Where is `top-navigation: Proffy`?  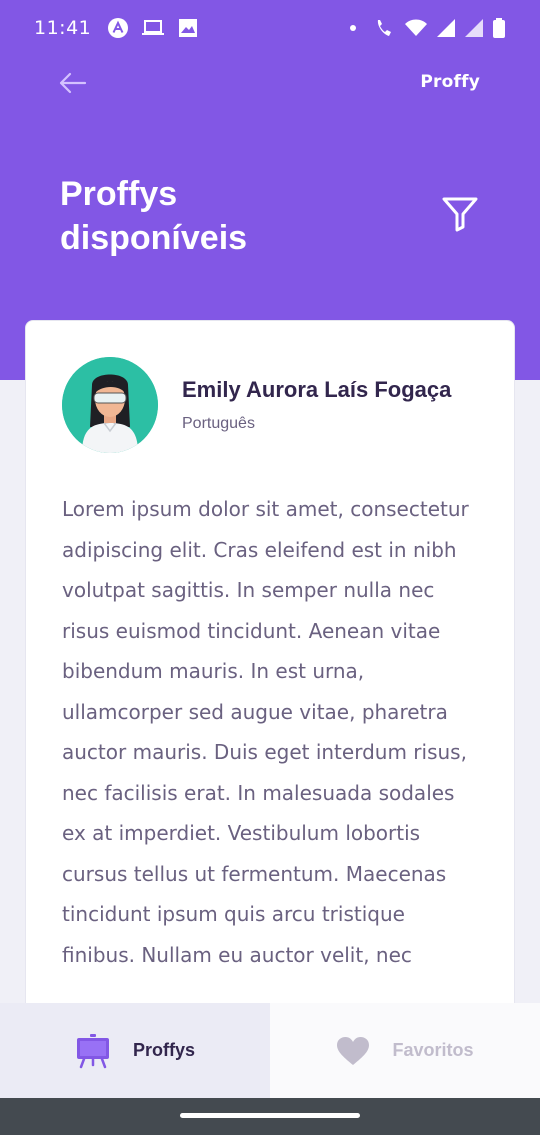
top-navigation: Proffy is located at coordinates (270, 84).